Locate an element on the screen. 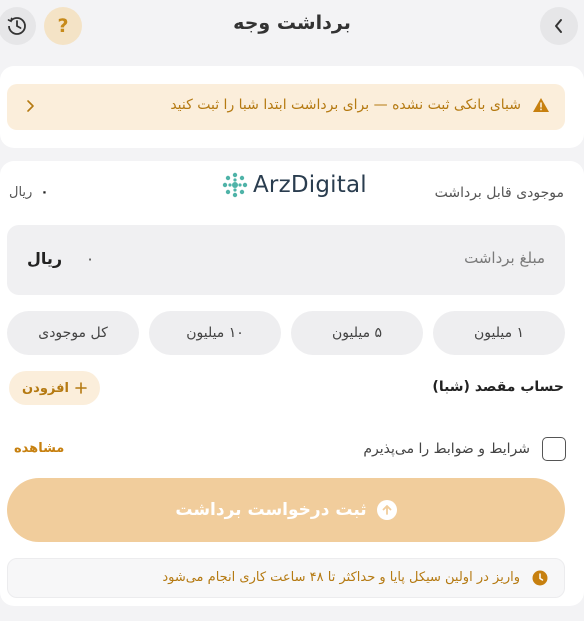  chip-5-million: ۵ میلیون is located at coordinates (357, 333).